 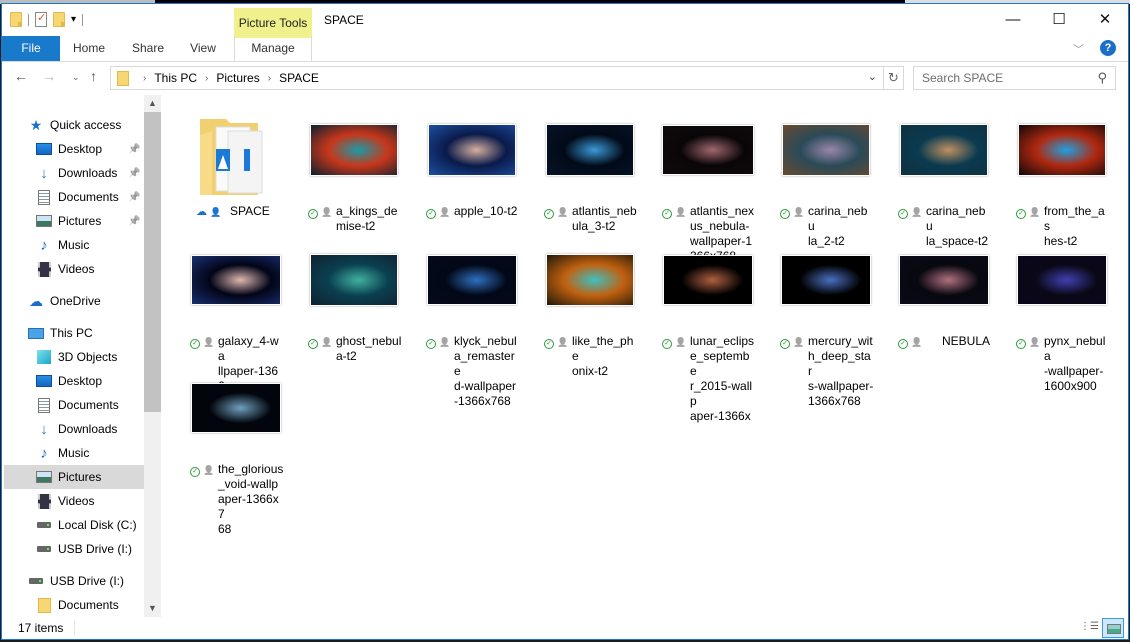 I want to click on sidebar-item-label: Documents, so click(x=88, y=605).